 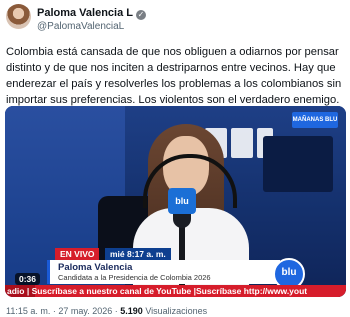 What do you see at coordinates (176, 20) in the screenshot?
I see `tweet-header: Paloma Valencia L ✓ @PalomaValenciaL` at bounding box center [176, 20].